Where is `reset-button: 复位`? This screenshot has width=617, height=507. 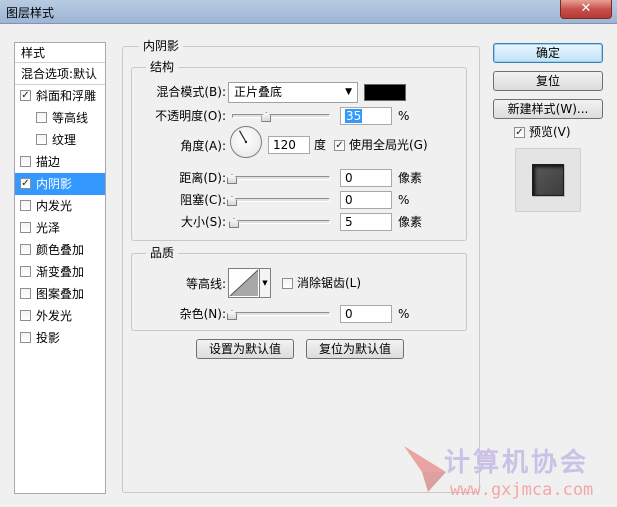 reset-button: 复位 is located at coordinates (548, 81).